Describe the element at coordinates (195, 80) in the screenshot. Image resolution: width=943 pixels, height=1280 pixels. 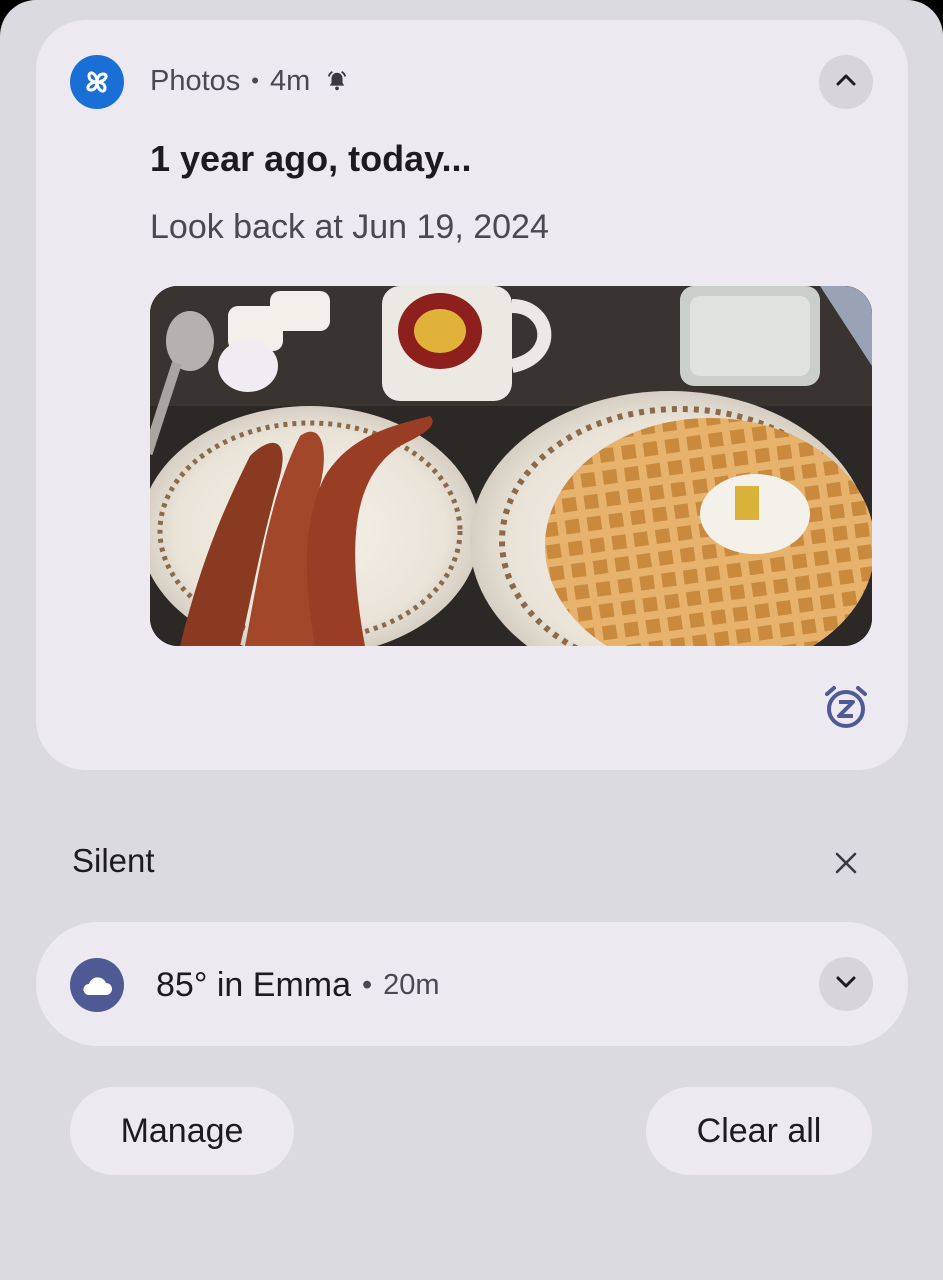
I see `app-name: Photos` at that location.